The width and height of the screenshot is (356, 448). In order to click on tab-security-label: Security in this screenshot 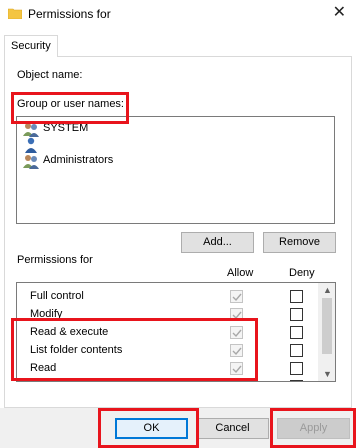, I will do `click(31, 46)`.